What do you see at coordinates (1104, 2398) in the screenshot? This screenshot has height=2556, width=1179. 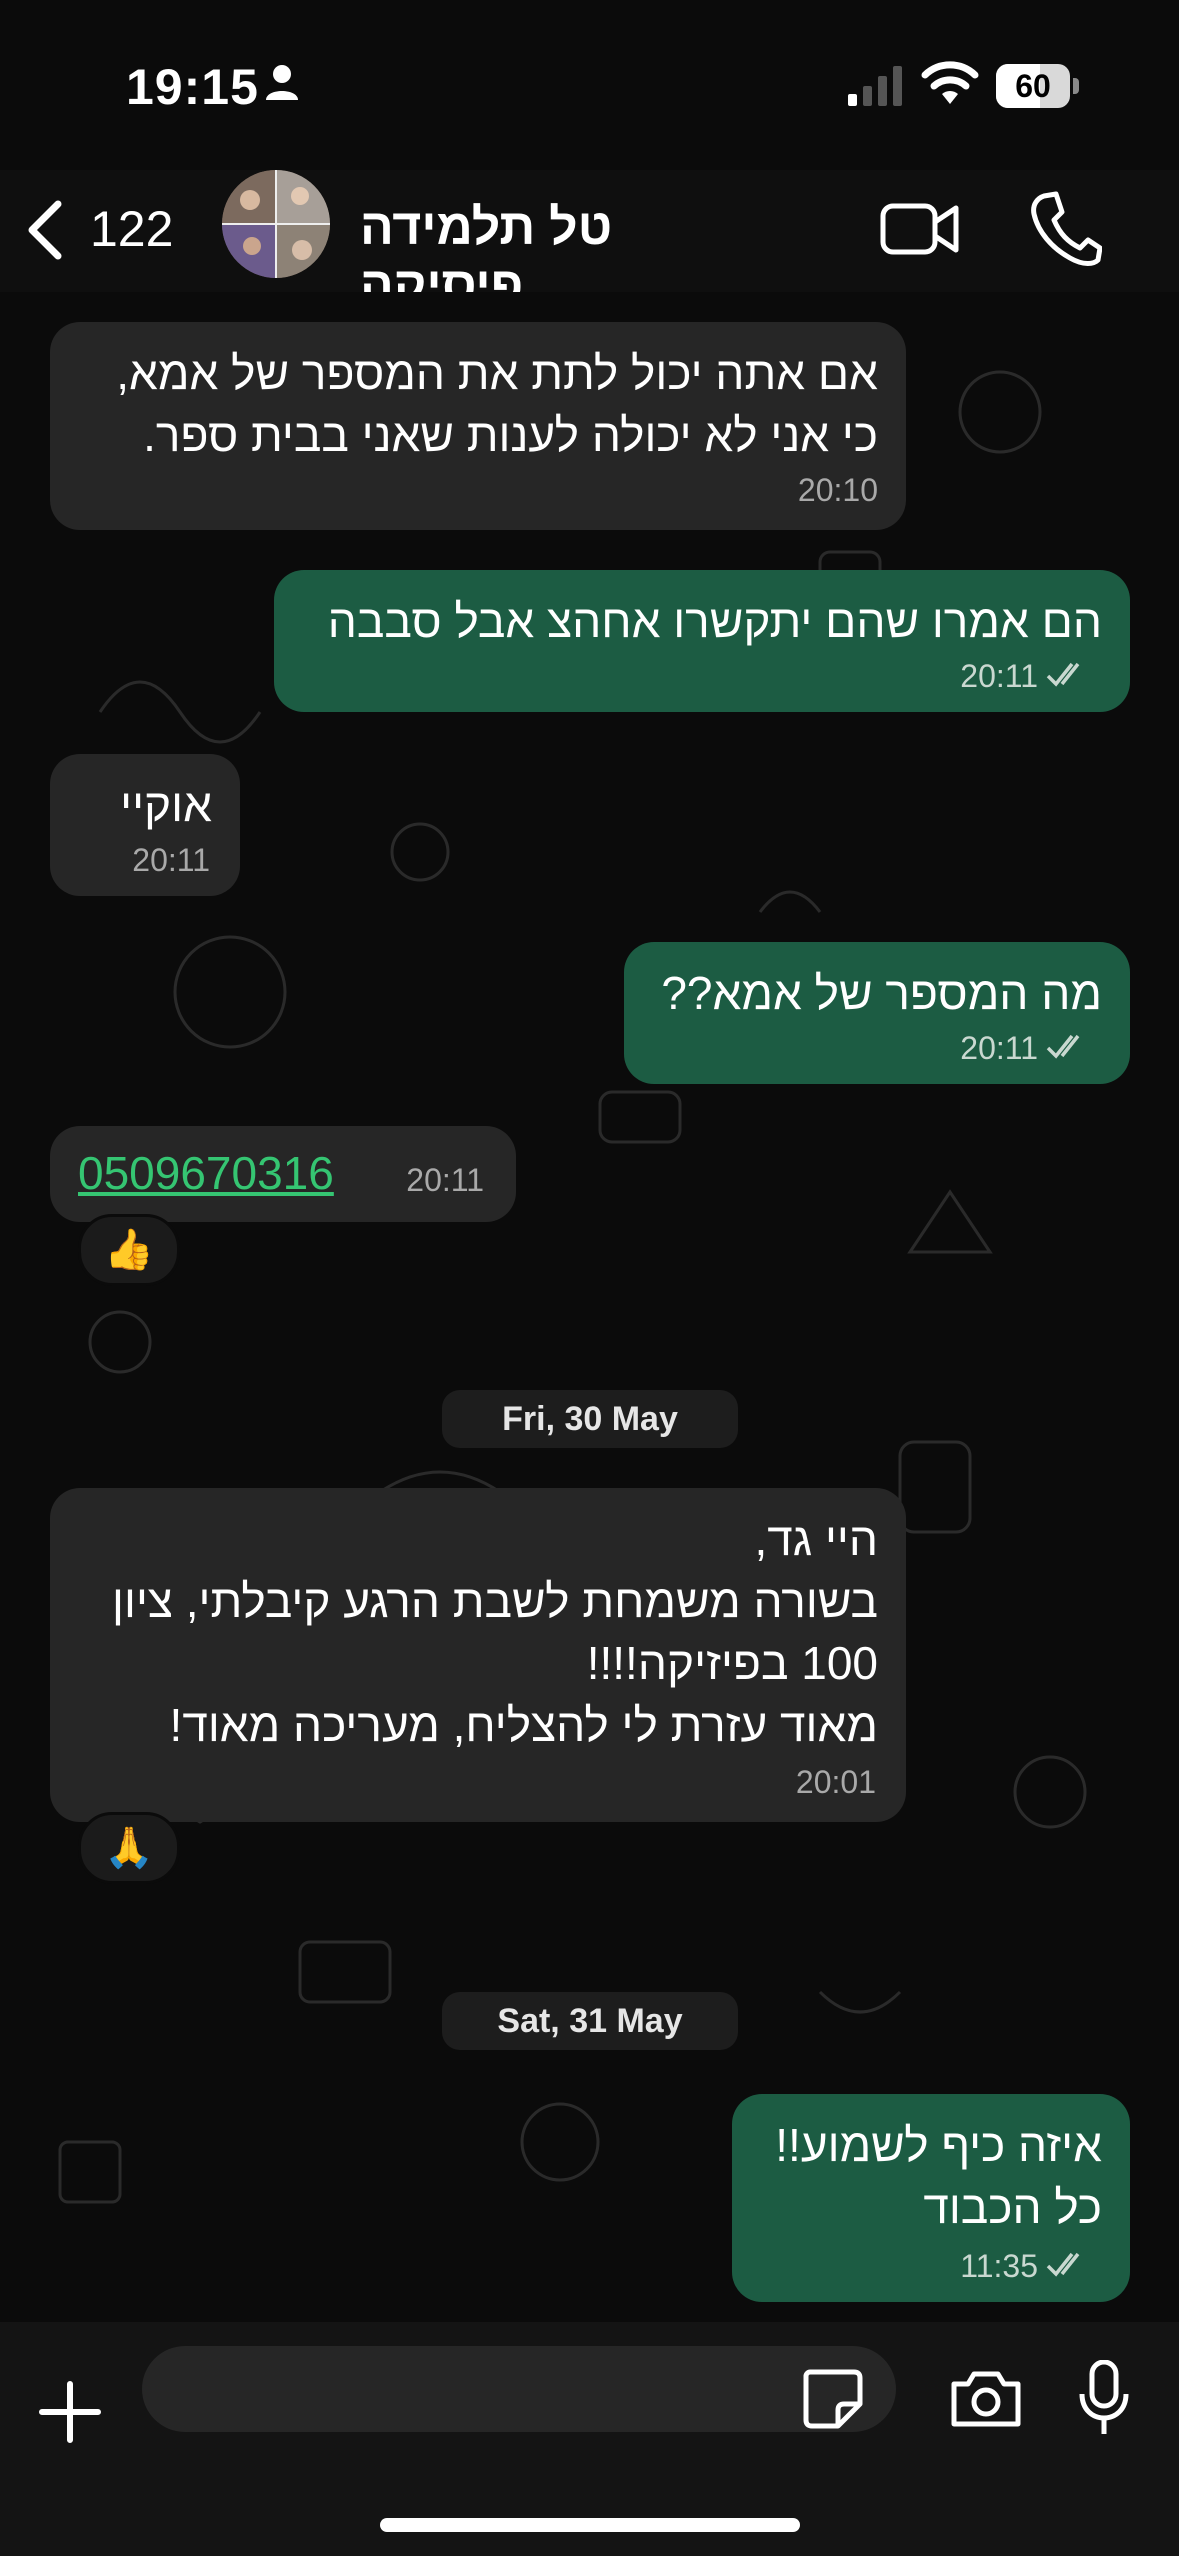 I see `microphone-icon` at bounding box center [1104, 2398].